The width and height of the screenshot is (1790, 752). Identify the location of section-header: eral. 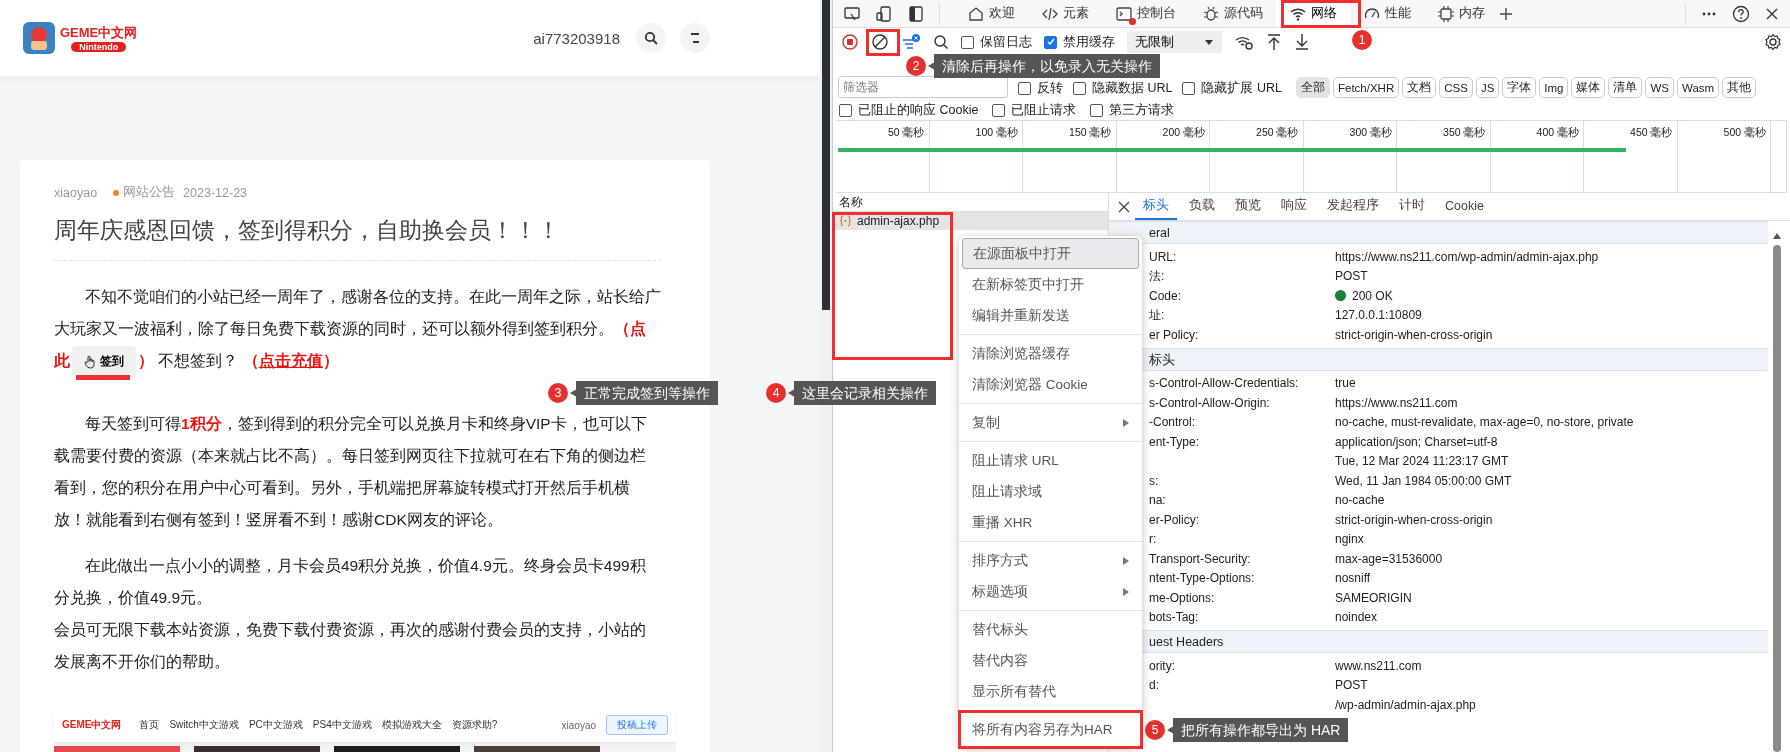
(1438, 232).